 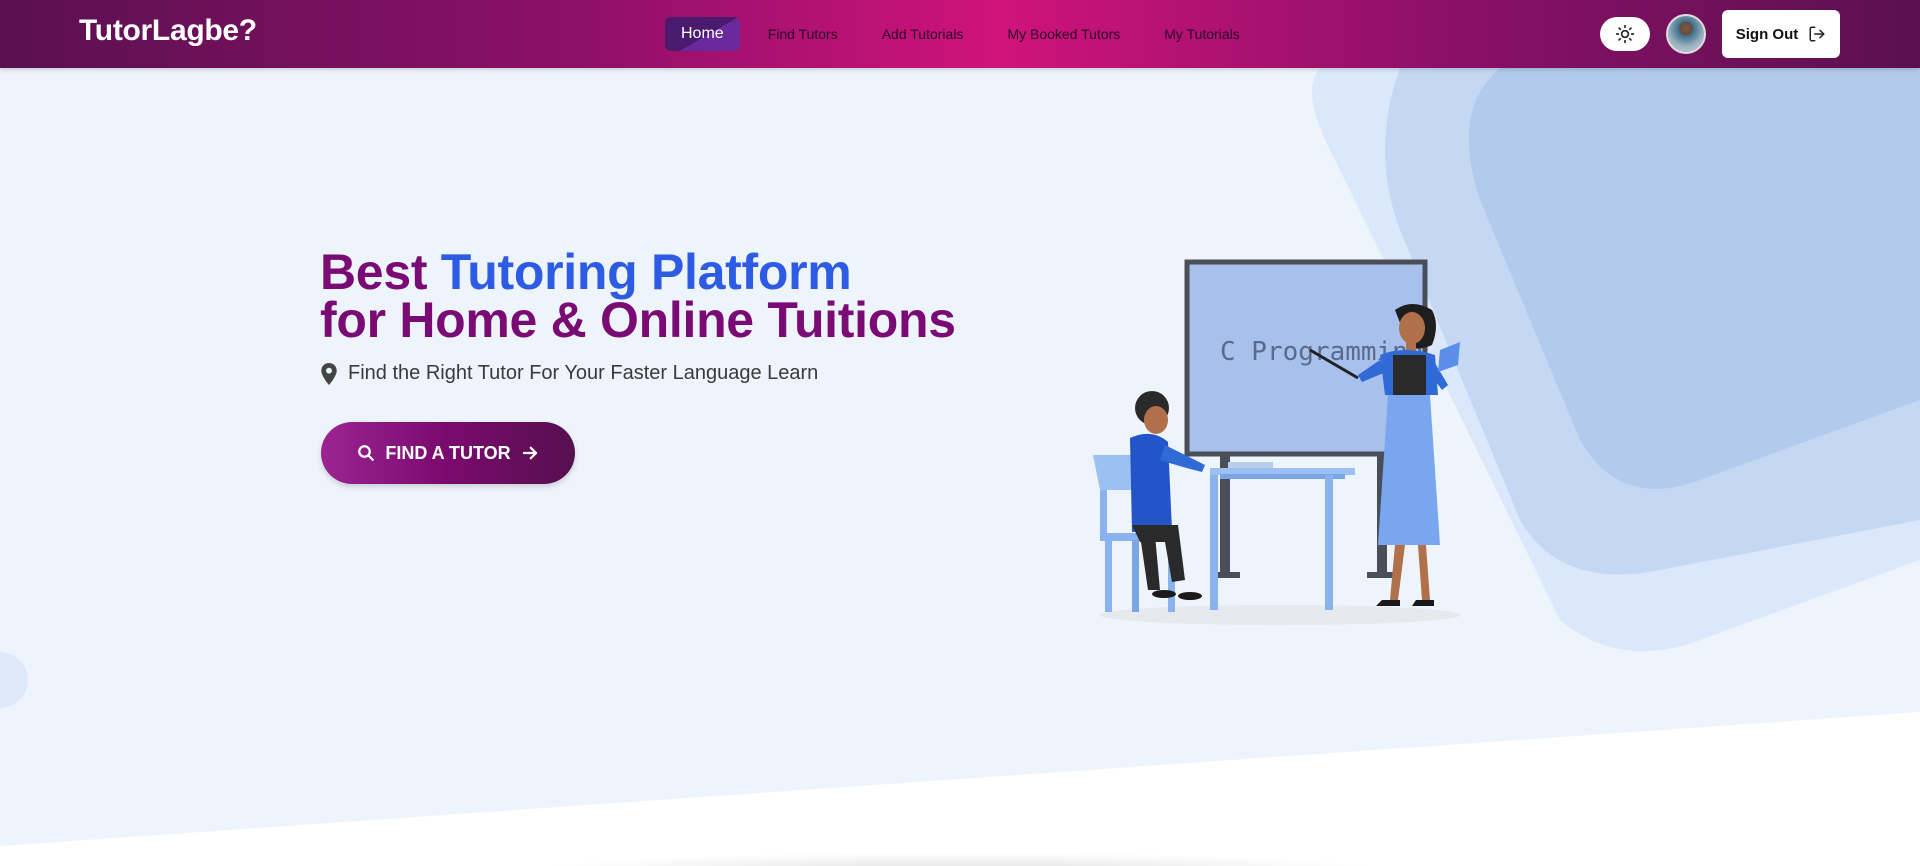 I want to click on brand-logo: TutorLagbe?, so click(x=168, y=31).